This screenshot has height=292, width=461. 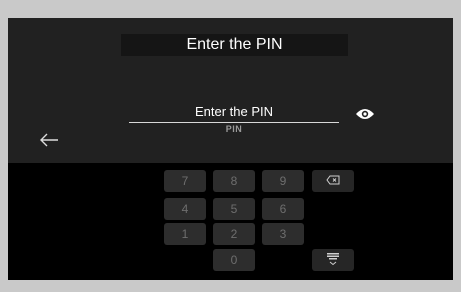 What do you see at coordinates (283, 234) in the screenshot?
I see `key-3: 3` at bounding box center [283, 234].